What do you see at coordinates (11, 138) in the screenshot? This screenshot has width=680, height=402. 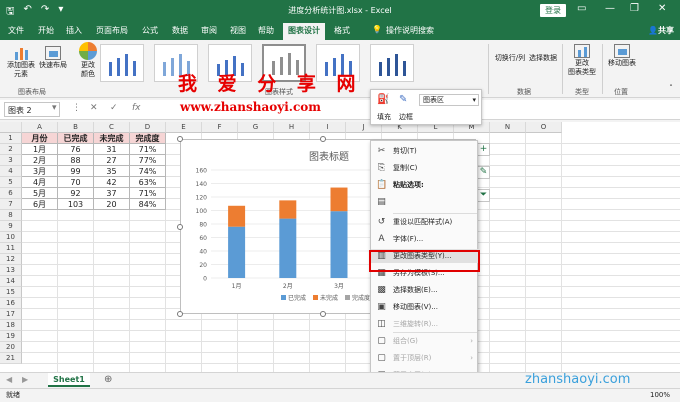 I see `row-header-1: 1` at bounding box center [11, 138].